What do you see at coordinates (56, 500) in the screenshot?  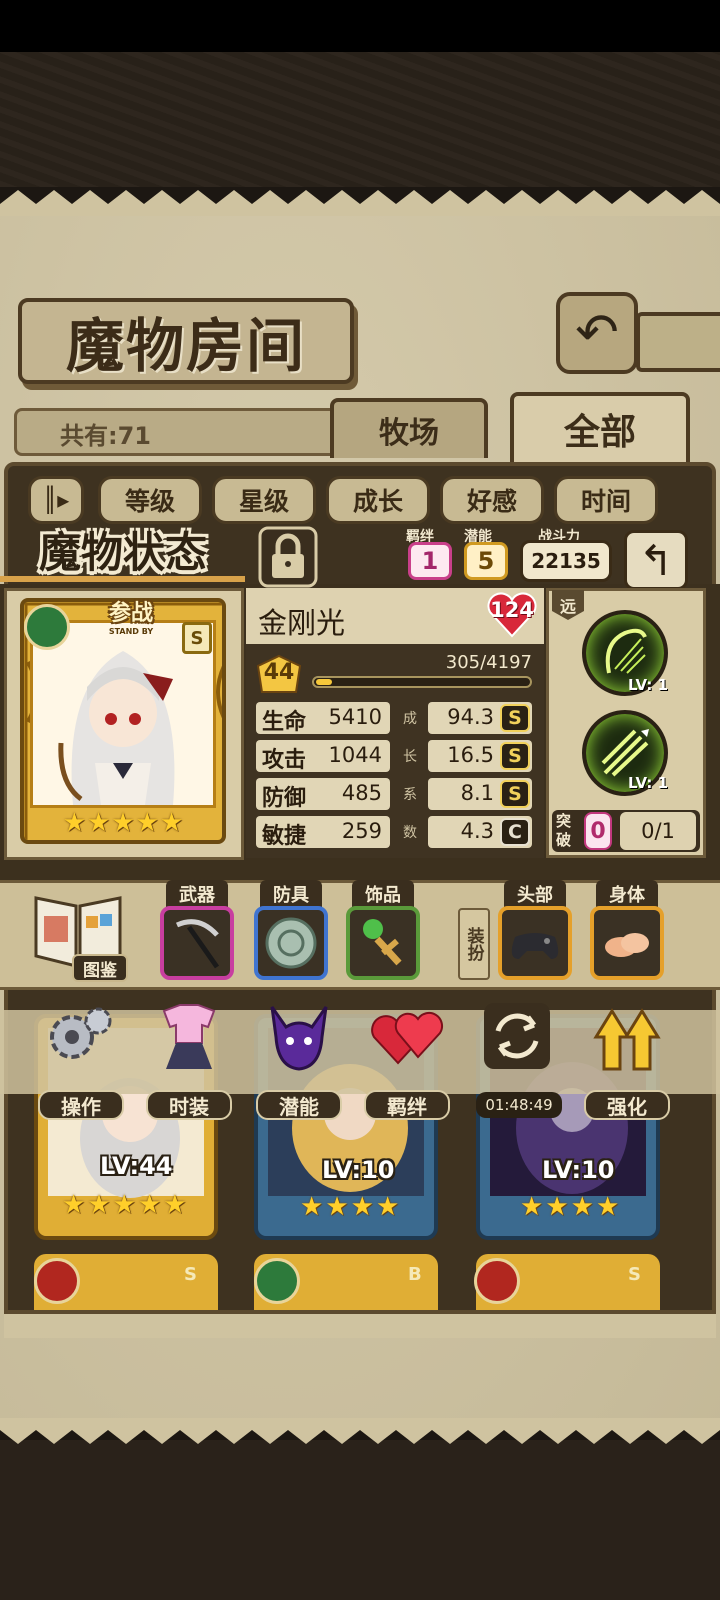 I see `sort-order-button: ║▸` at bounding box center [56, 500].